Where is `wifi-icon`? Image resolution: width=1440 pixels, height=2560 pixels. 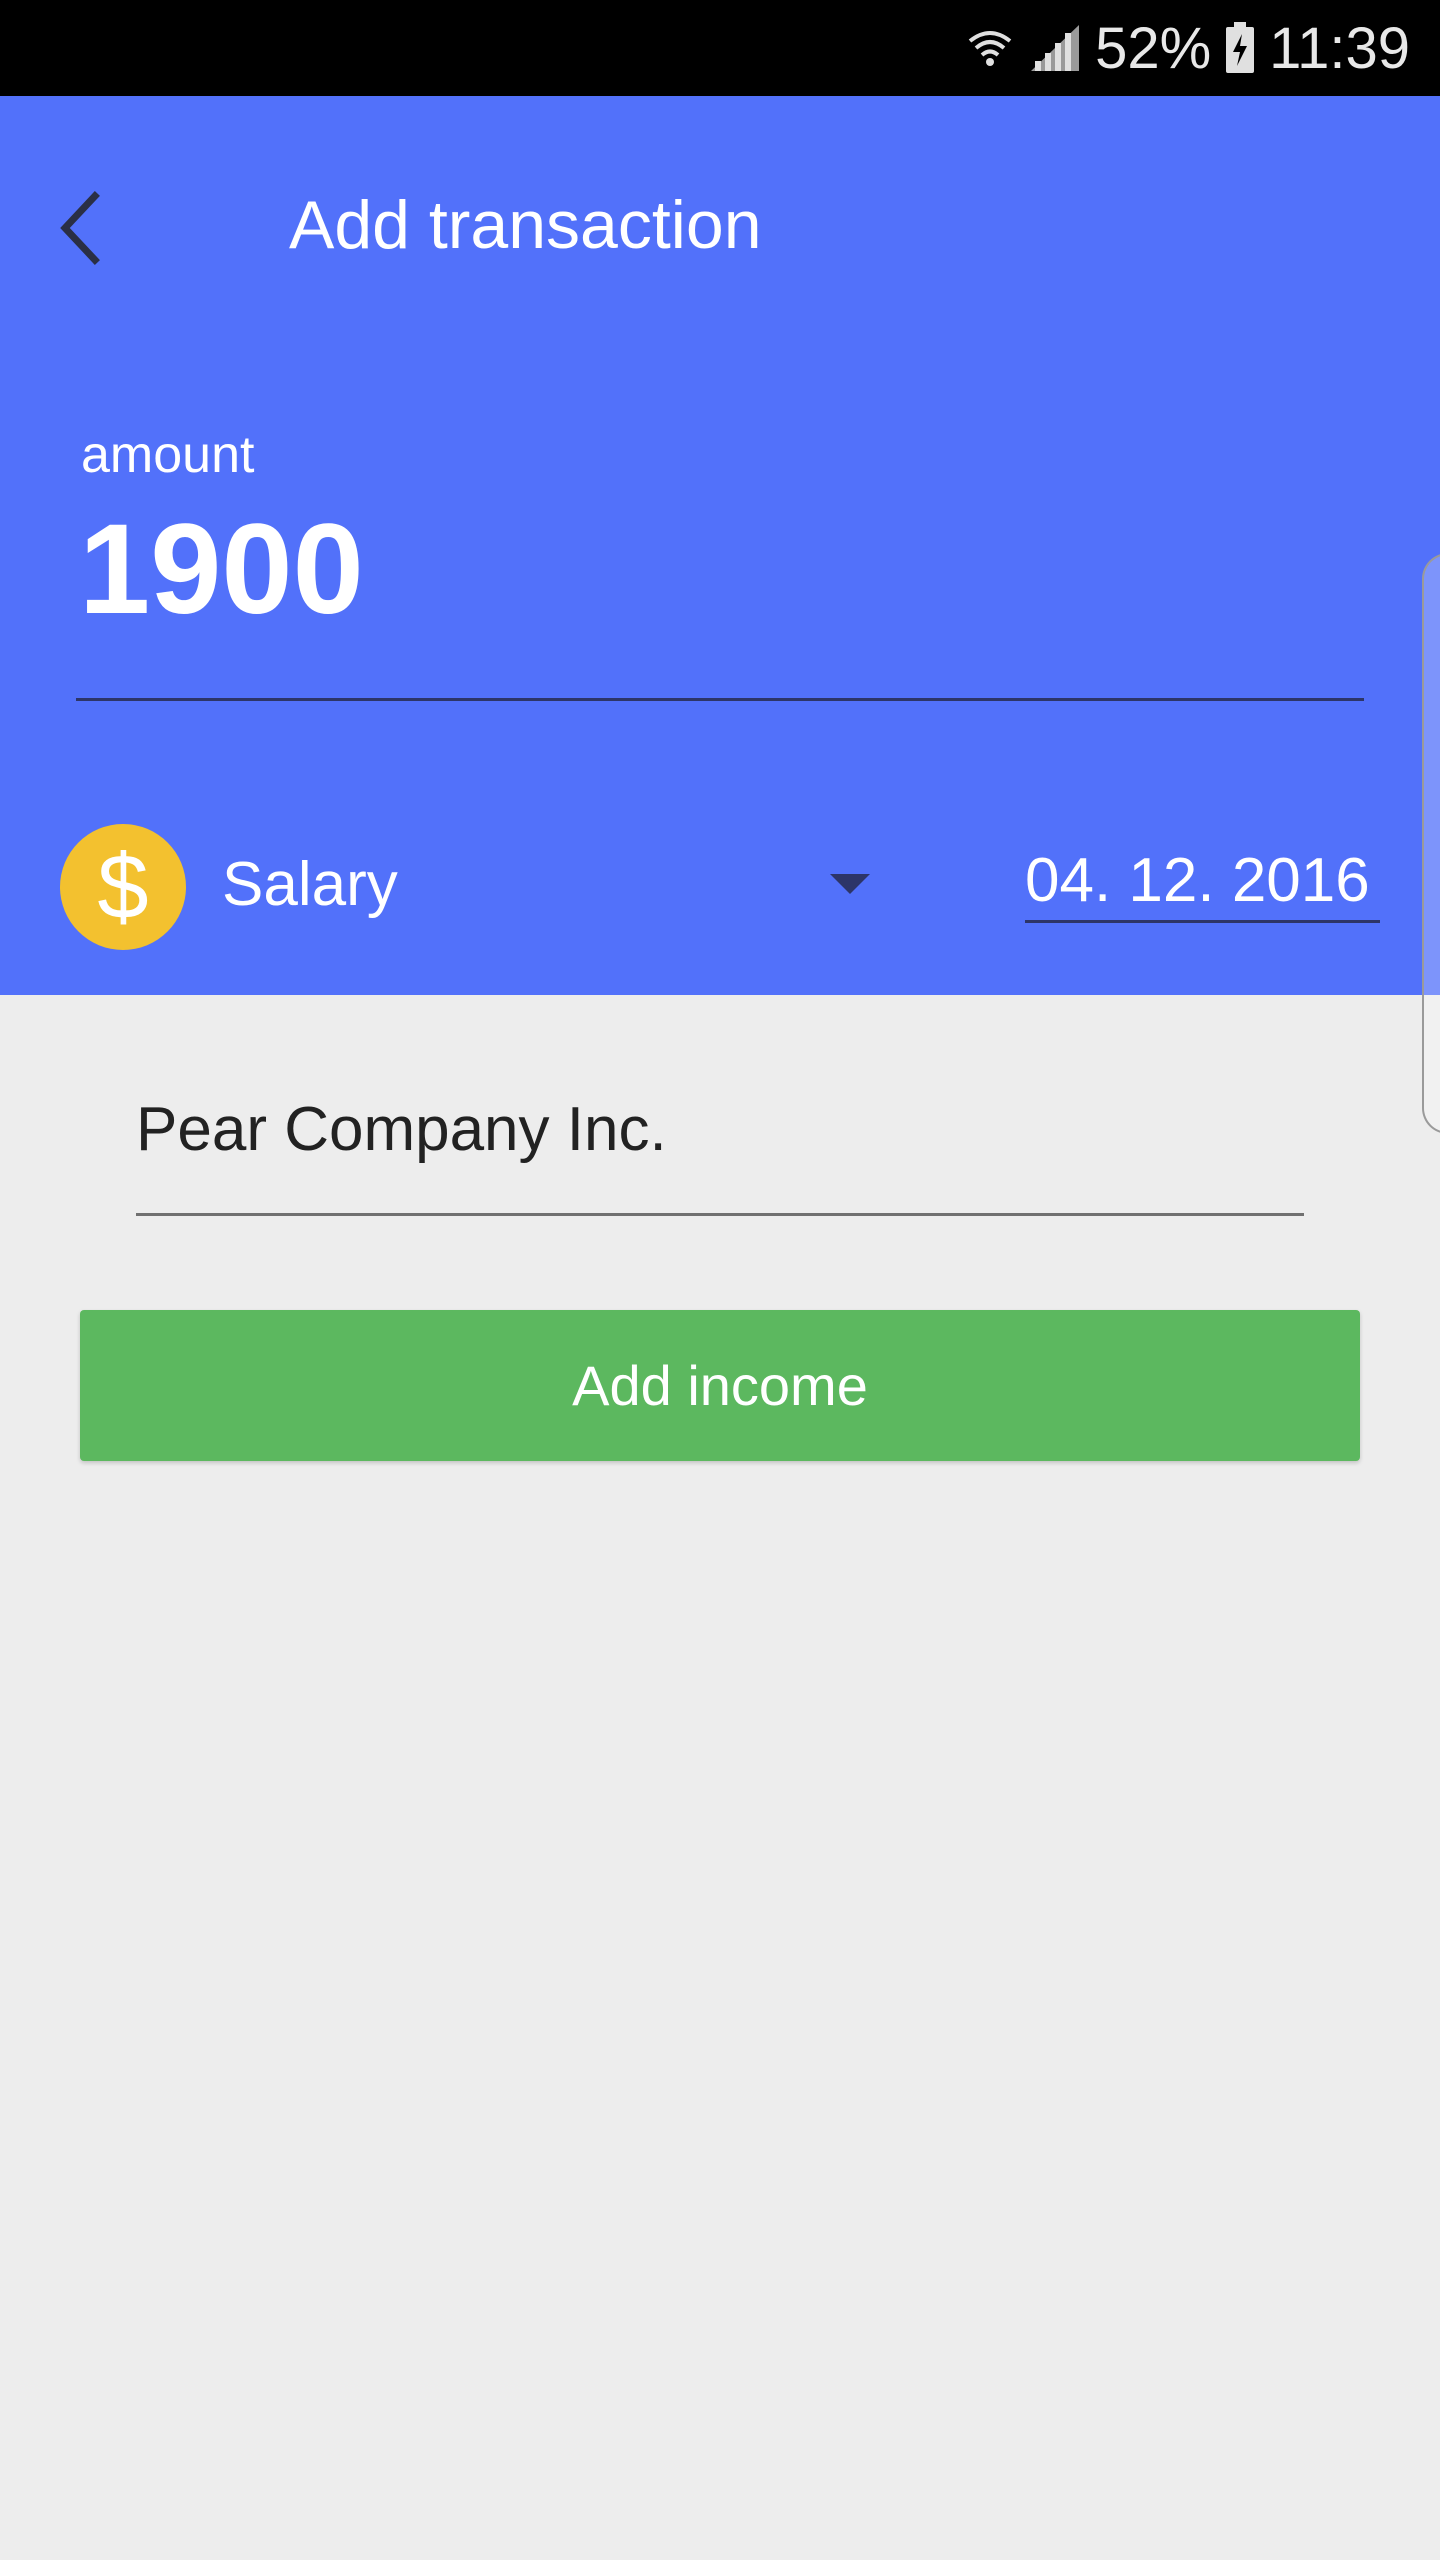 wifi-icon is located at coordinates (990, 48).